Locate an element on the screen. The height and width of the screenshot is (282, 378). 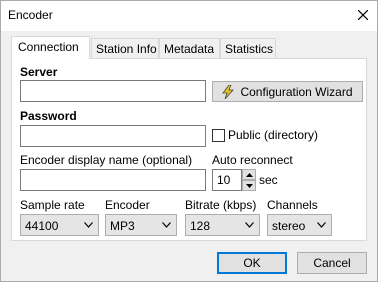
server-label: Server is located at coordinates (39, 72).